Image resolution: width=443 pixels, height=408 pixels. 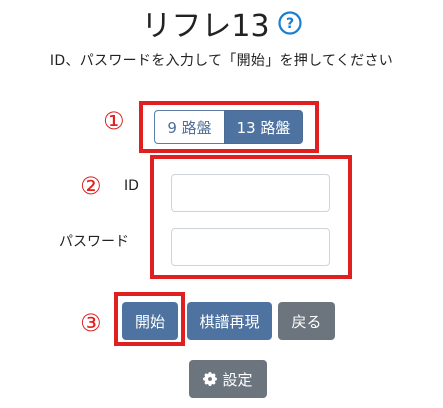 I want to click on help-symbol: ?, so click(x=290, y=24).